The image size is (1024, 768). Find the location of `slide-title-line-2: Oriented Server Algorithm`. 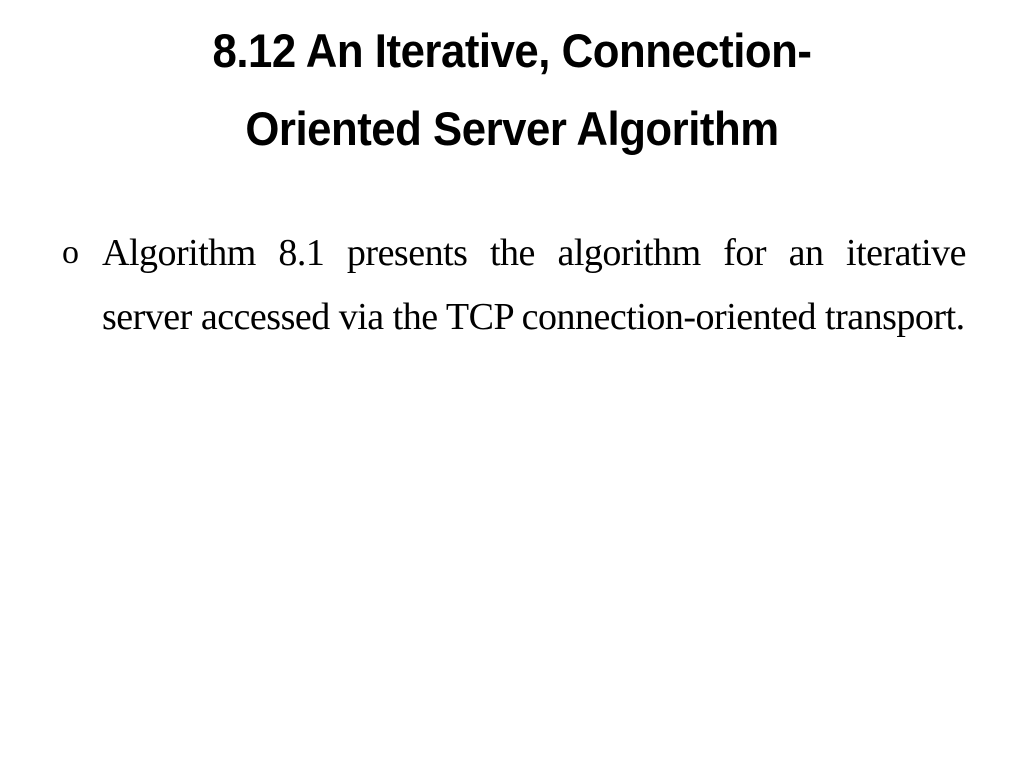

slide-title-line-2: Oriented Server Algorithm is located at coordinates (512, 128).